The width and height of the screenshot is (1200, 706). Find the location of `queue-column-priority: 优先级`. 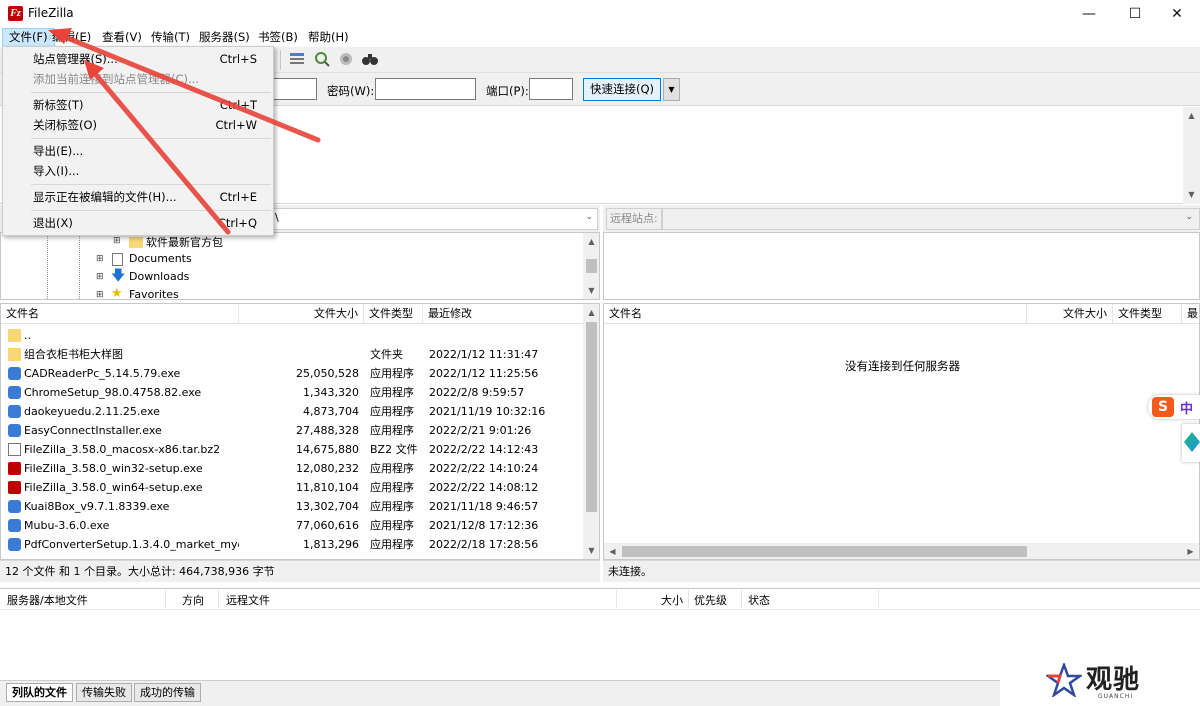

queue-column-priority: 优先级 is located at coordinates (710, 600).